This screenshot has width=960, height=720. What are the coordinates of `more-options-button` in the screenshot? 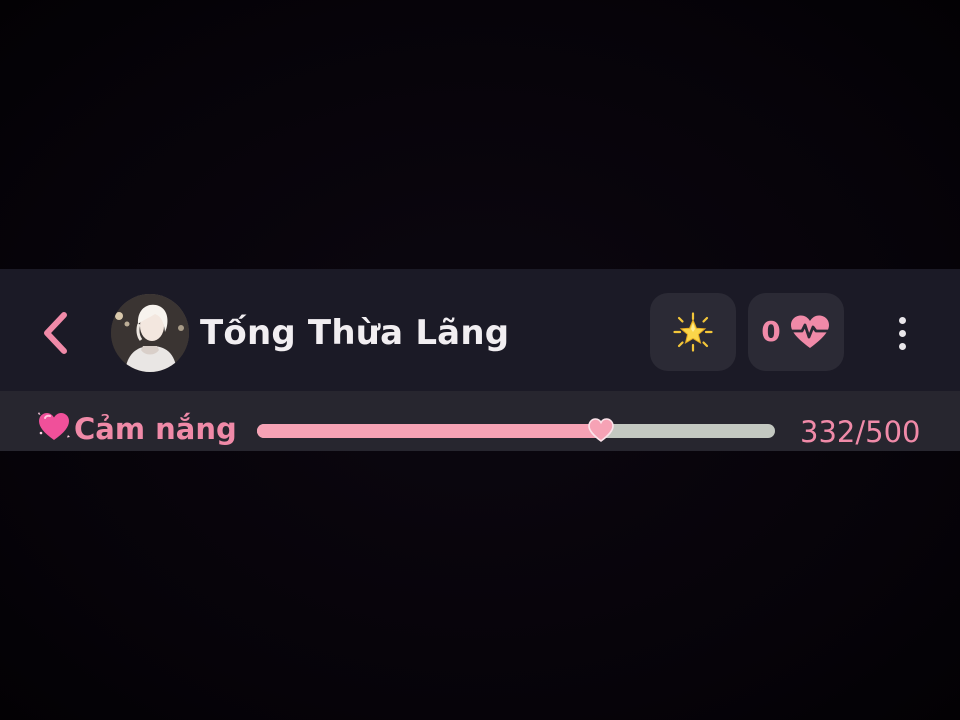 It's located at (902, 333).